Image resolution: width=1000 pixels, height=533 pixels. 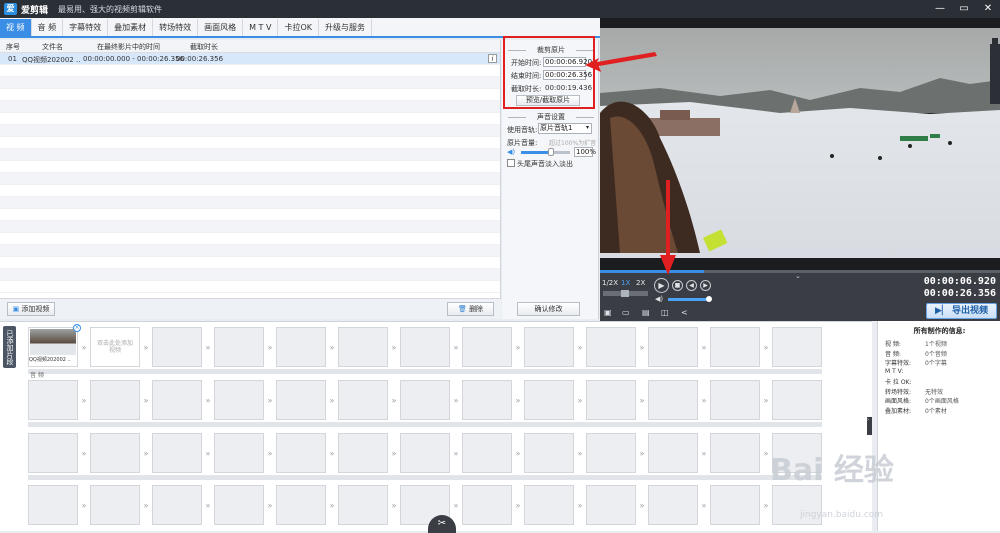 What do you see at coordinates (690, 299) in the screenshot?
I see `player-volume-slider` at bounding box center [690, 299].